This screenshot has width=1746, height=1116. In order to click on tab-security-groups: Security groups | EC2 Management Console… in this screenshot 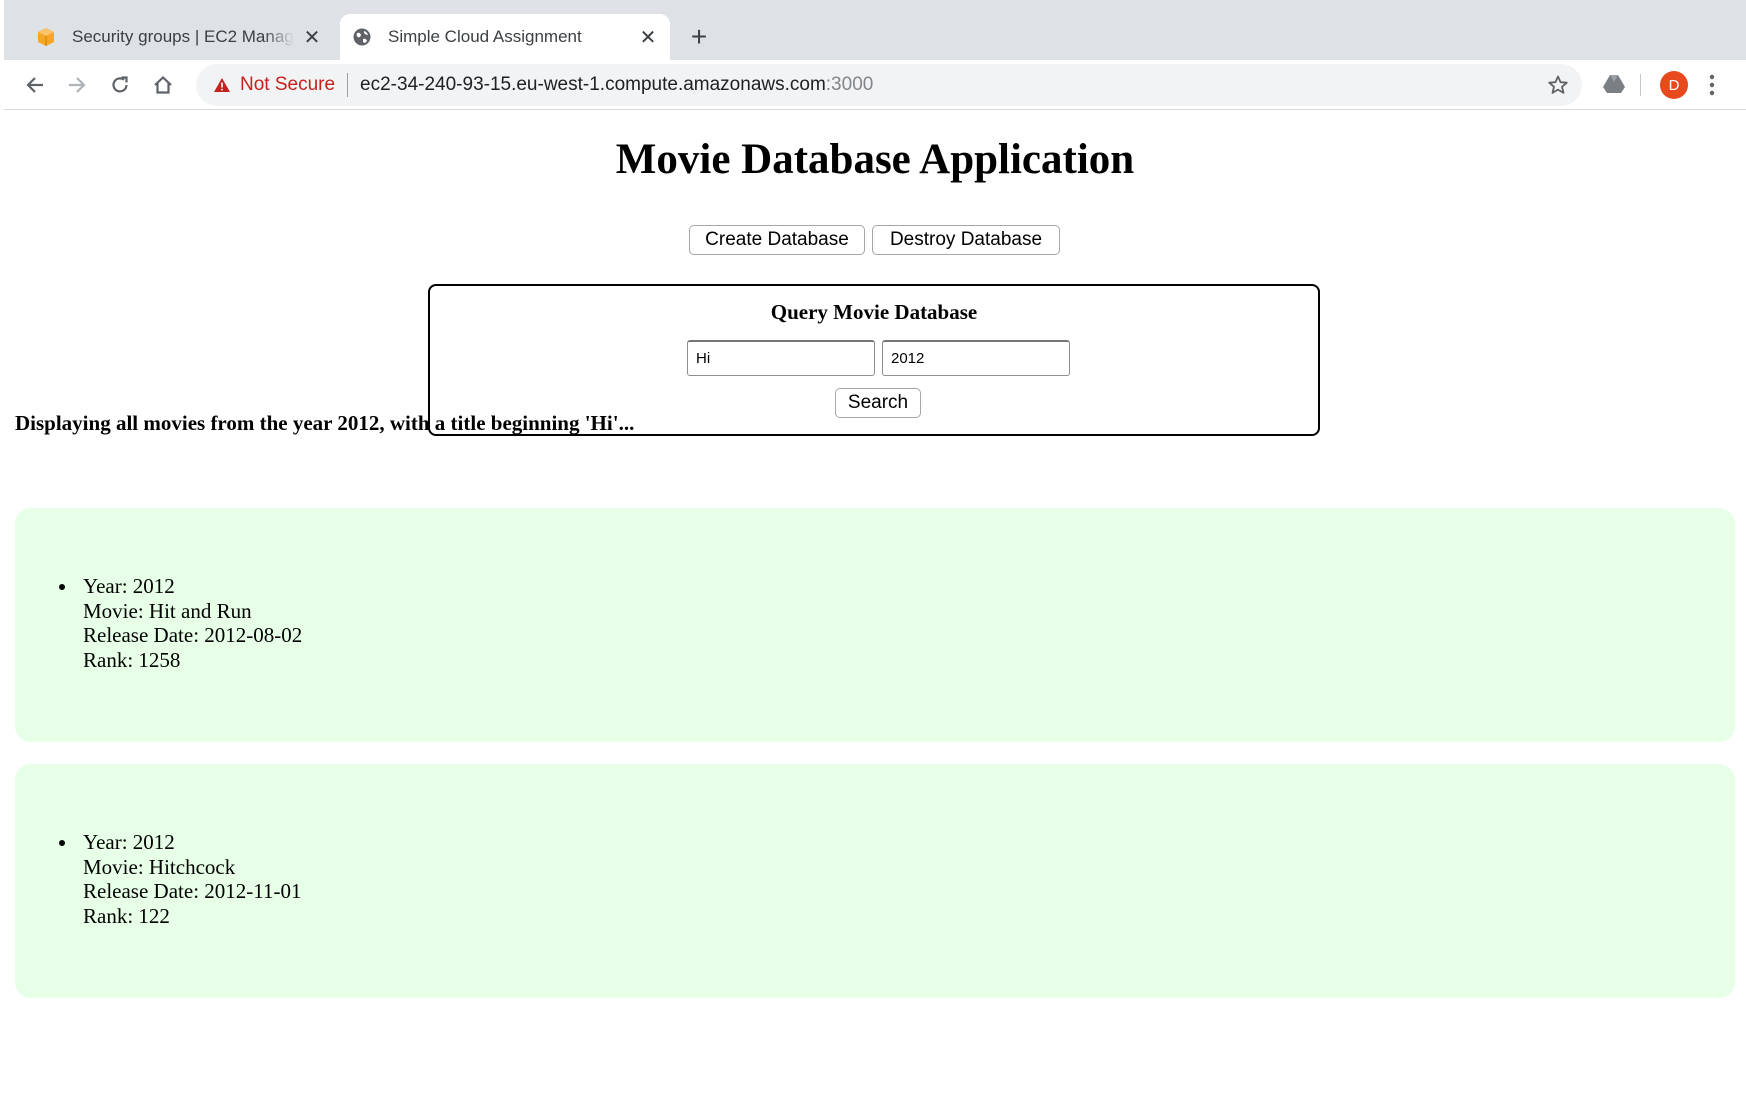, I will do `click(179, 37)`.